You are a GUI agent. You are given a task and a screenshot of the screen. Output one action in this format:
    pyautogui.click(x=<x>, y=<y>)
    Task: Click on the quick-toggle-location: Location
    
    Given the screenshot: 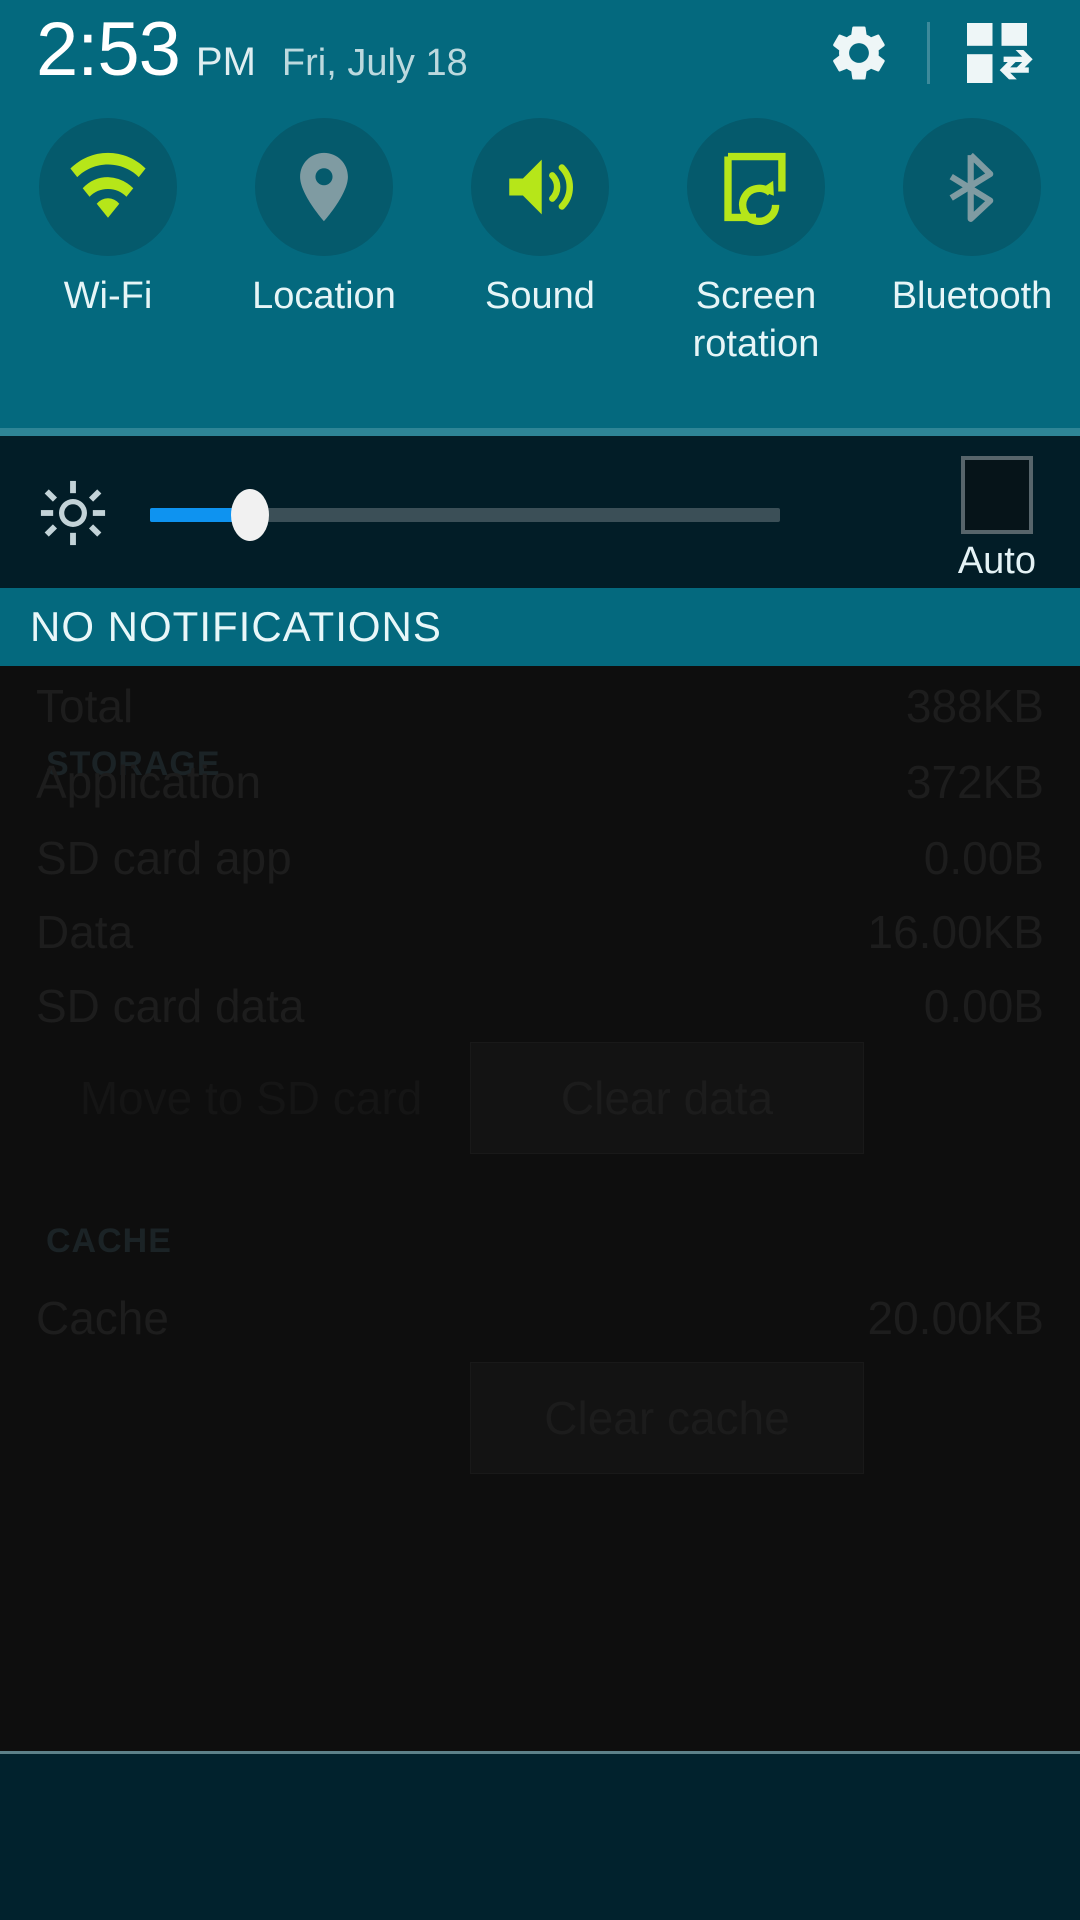 What is the action you would take?
    pyautogui.click(x=324, y=258)
    